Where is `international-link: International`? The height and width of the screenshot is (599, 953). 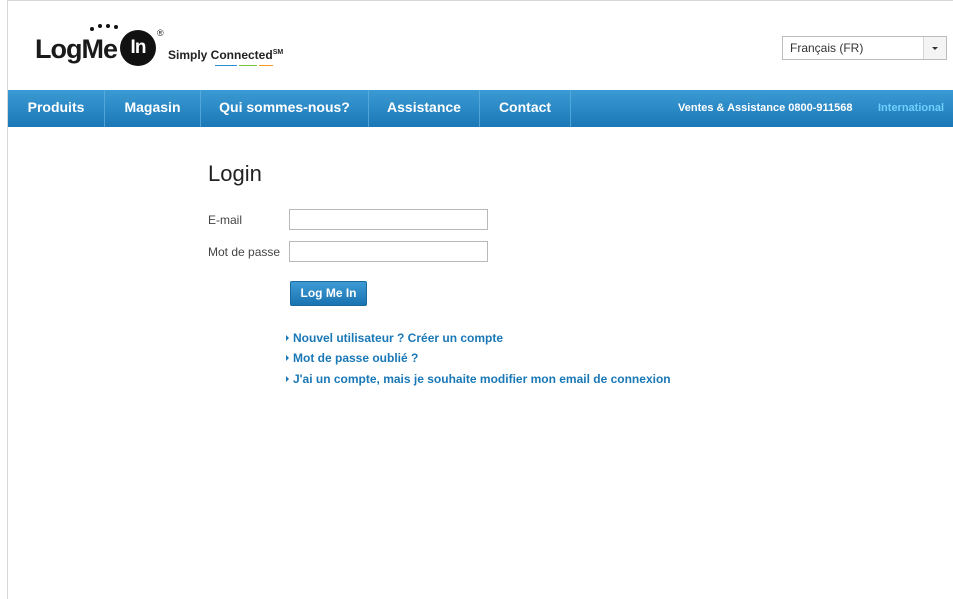
international-link: International is located at coordinates (911, 108).